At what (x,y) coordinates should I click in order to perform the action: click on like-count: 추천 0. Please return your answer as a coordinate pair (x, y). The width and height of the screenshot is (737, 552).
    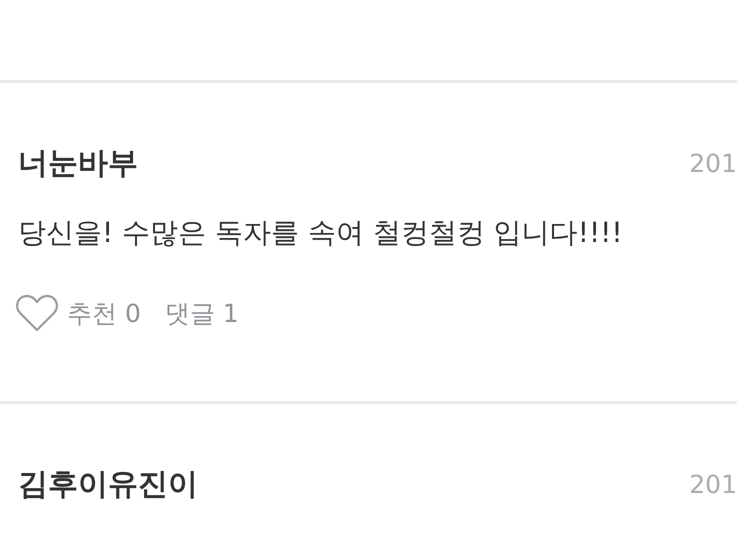
    Looking at the image, I should click on (104, 313).